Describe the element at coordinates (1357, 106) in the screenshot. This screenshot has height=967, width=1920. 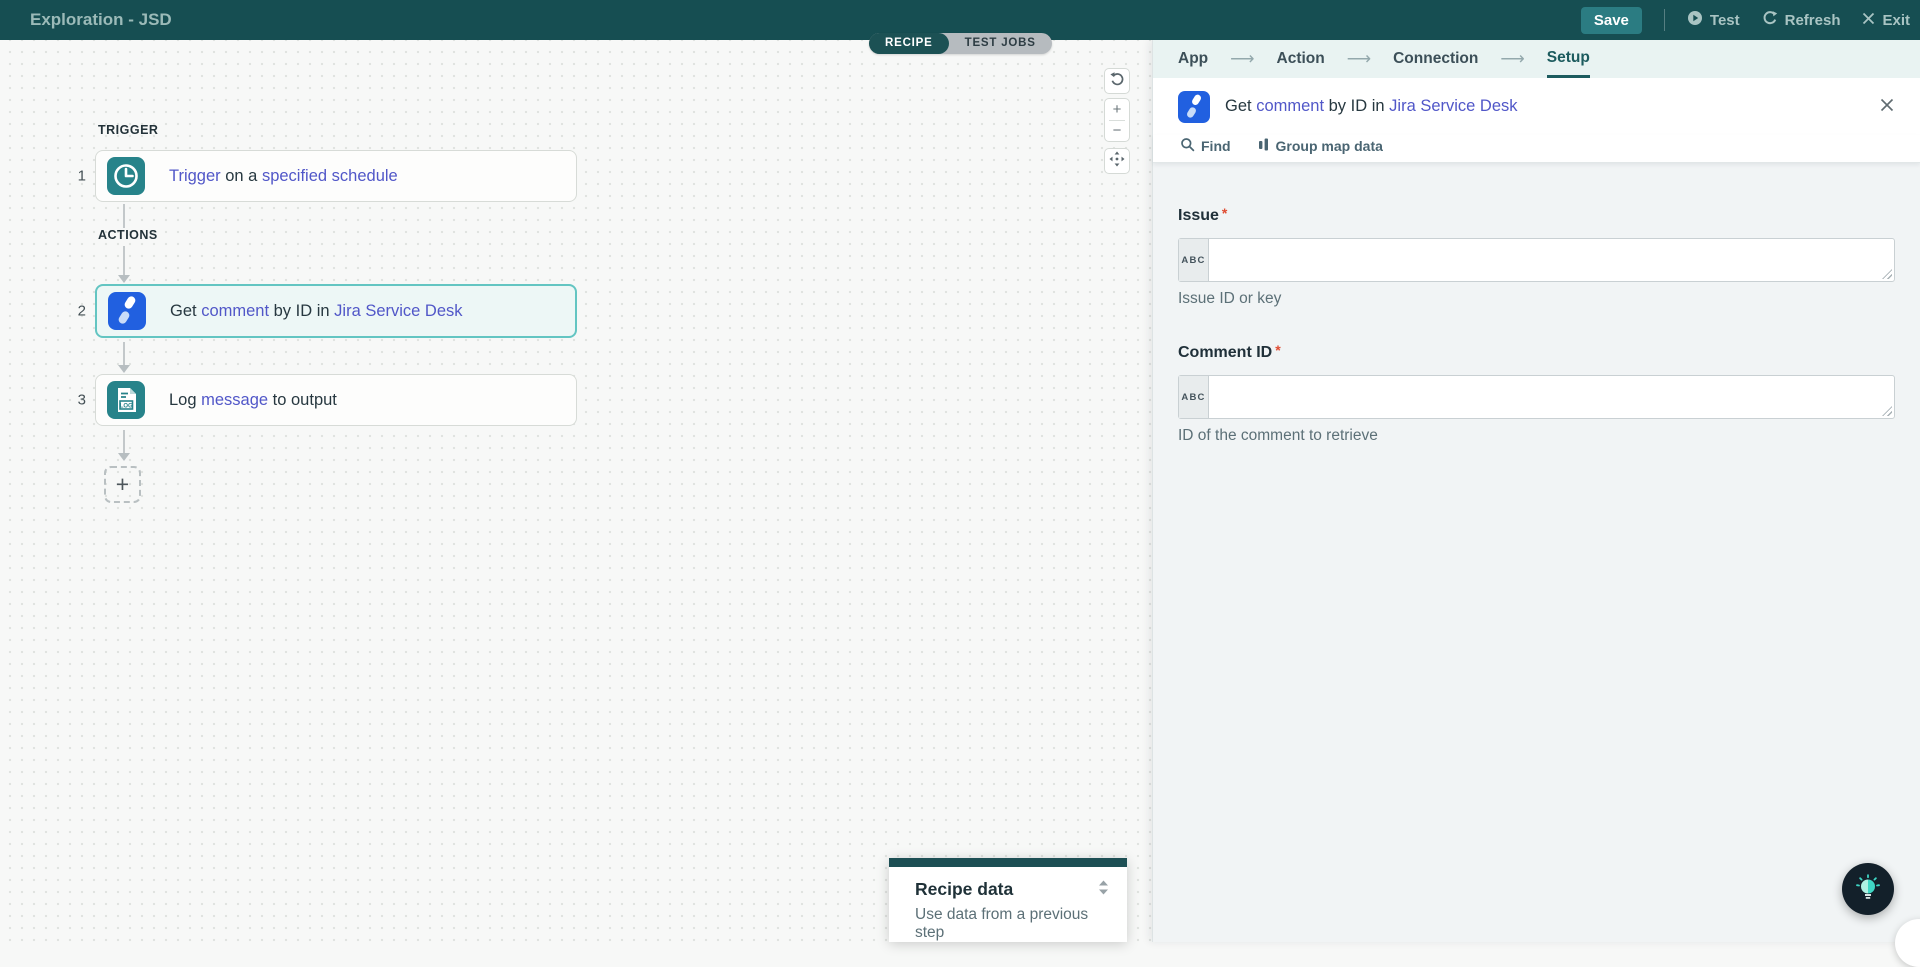
I see `panel-title-plain: by ID in` at that location.